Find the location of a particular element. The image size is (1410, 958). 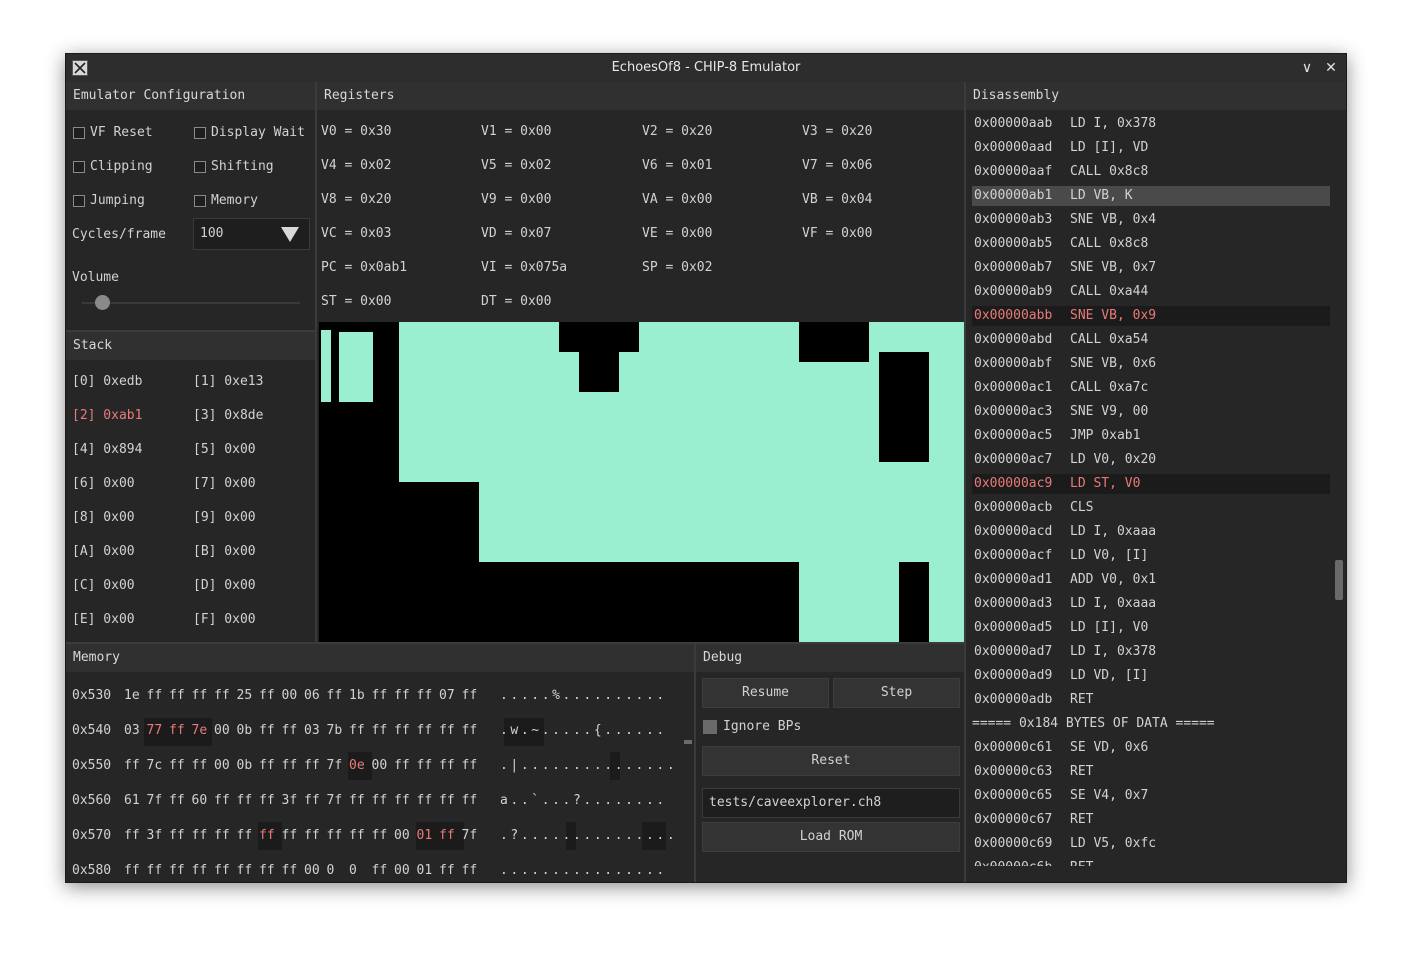

memory-byte: 07 is located at coordinates (447, 696).